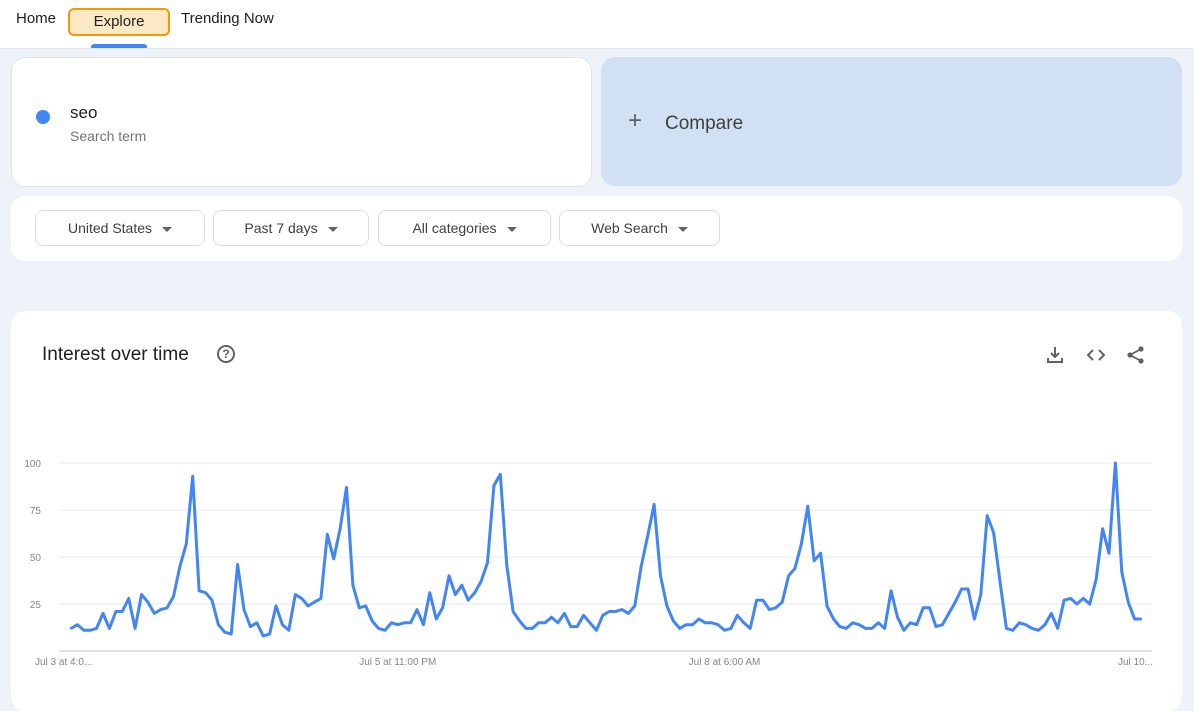 Image resolution: width=1194 pixels, height=711 pixels. Describe the element at coordinates (725, 662) in the screenshot. I see `x-tick-label: Jul 8 at 6:00 AM` at that location.